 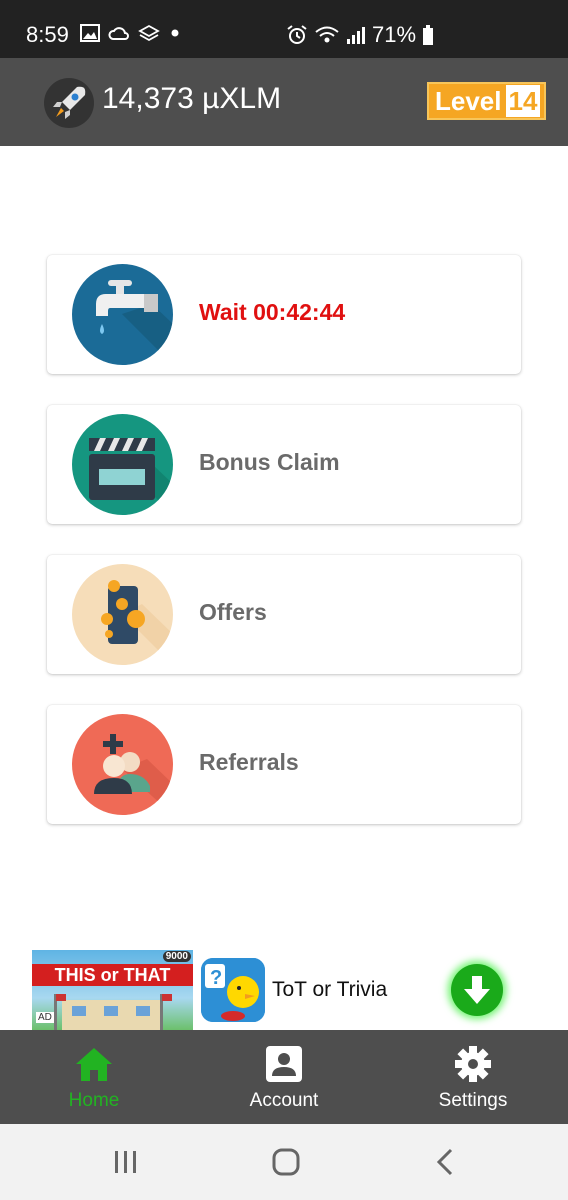 I want to click on system-nav-bar, so click(x=284, y=1162).